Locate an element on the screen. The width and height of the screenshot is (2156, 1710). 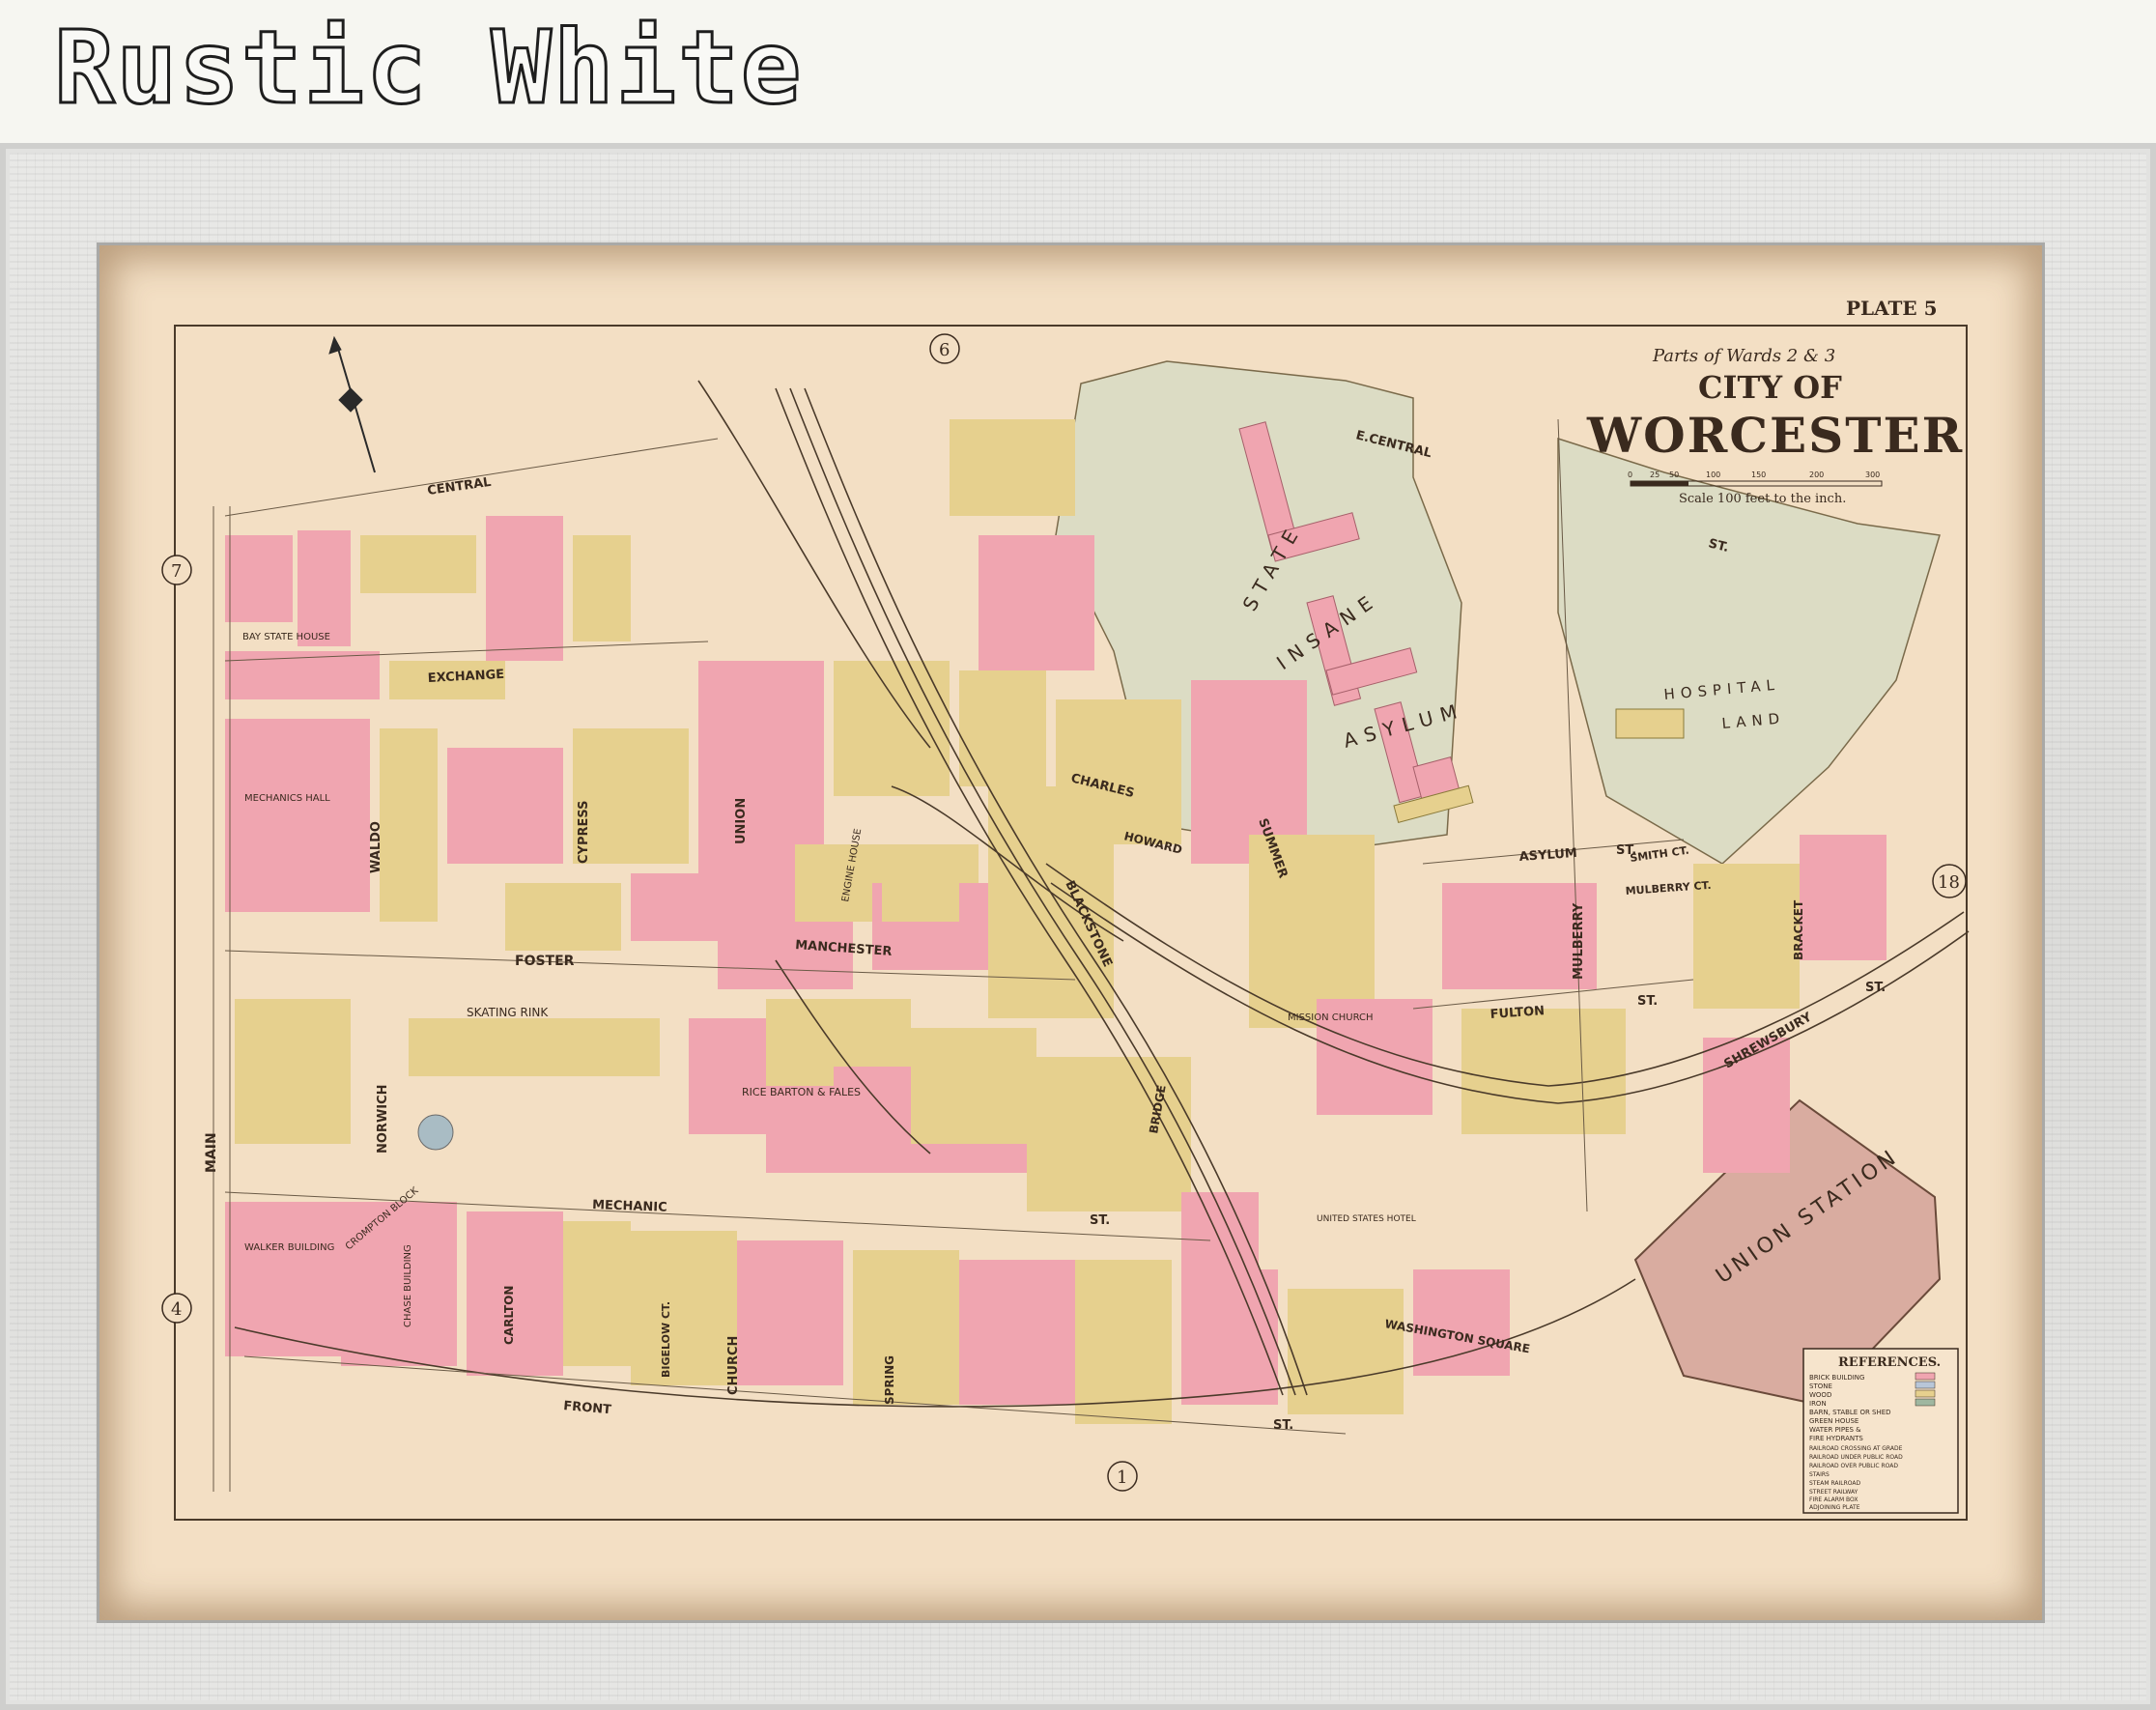
legend-swatch-brick is located at coordinates (1925, 1377).